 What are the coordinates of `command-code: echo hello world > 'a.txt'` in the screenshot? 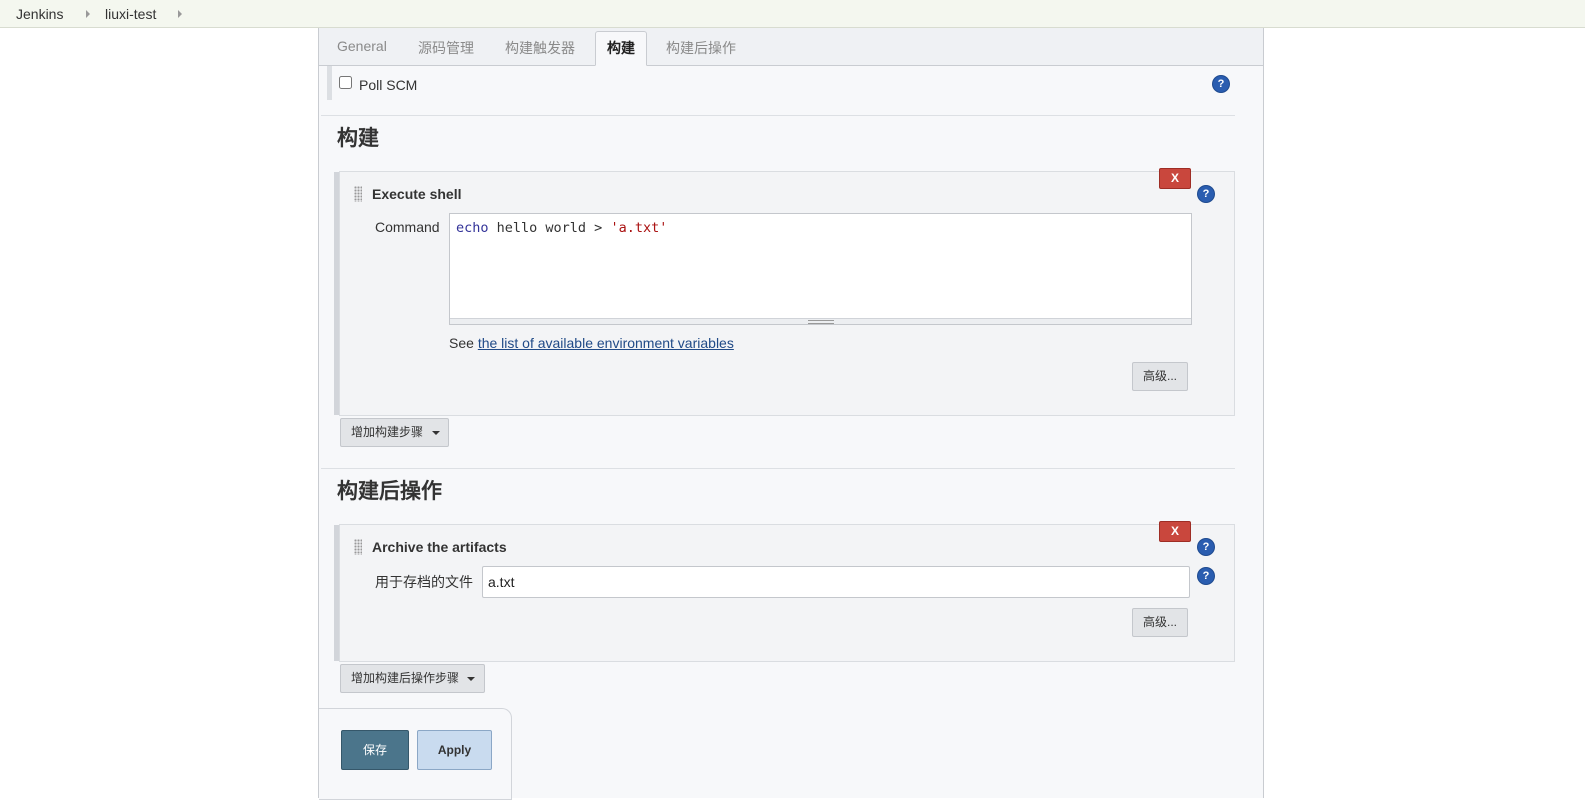 It's located at (561, 228).